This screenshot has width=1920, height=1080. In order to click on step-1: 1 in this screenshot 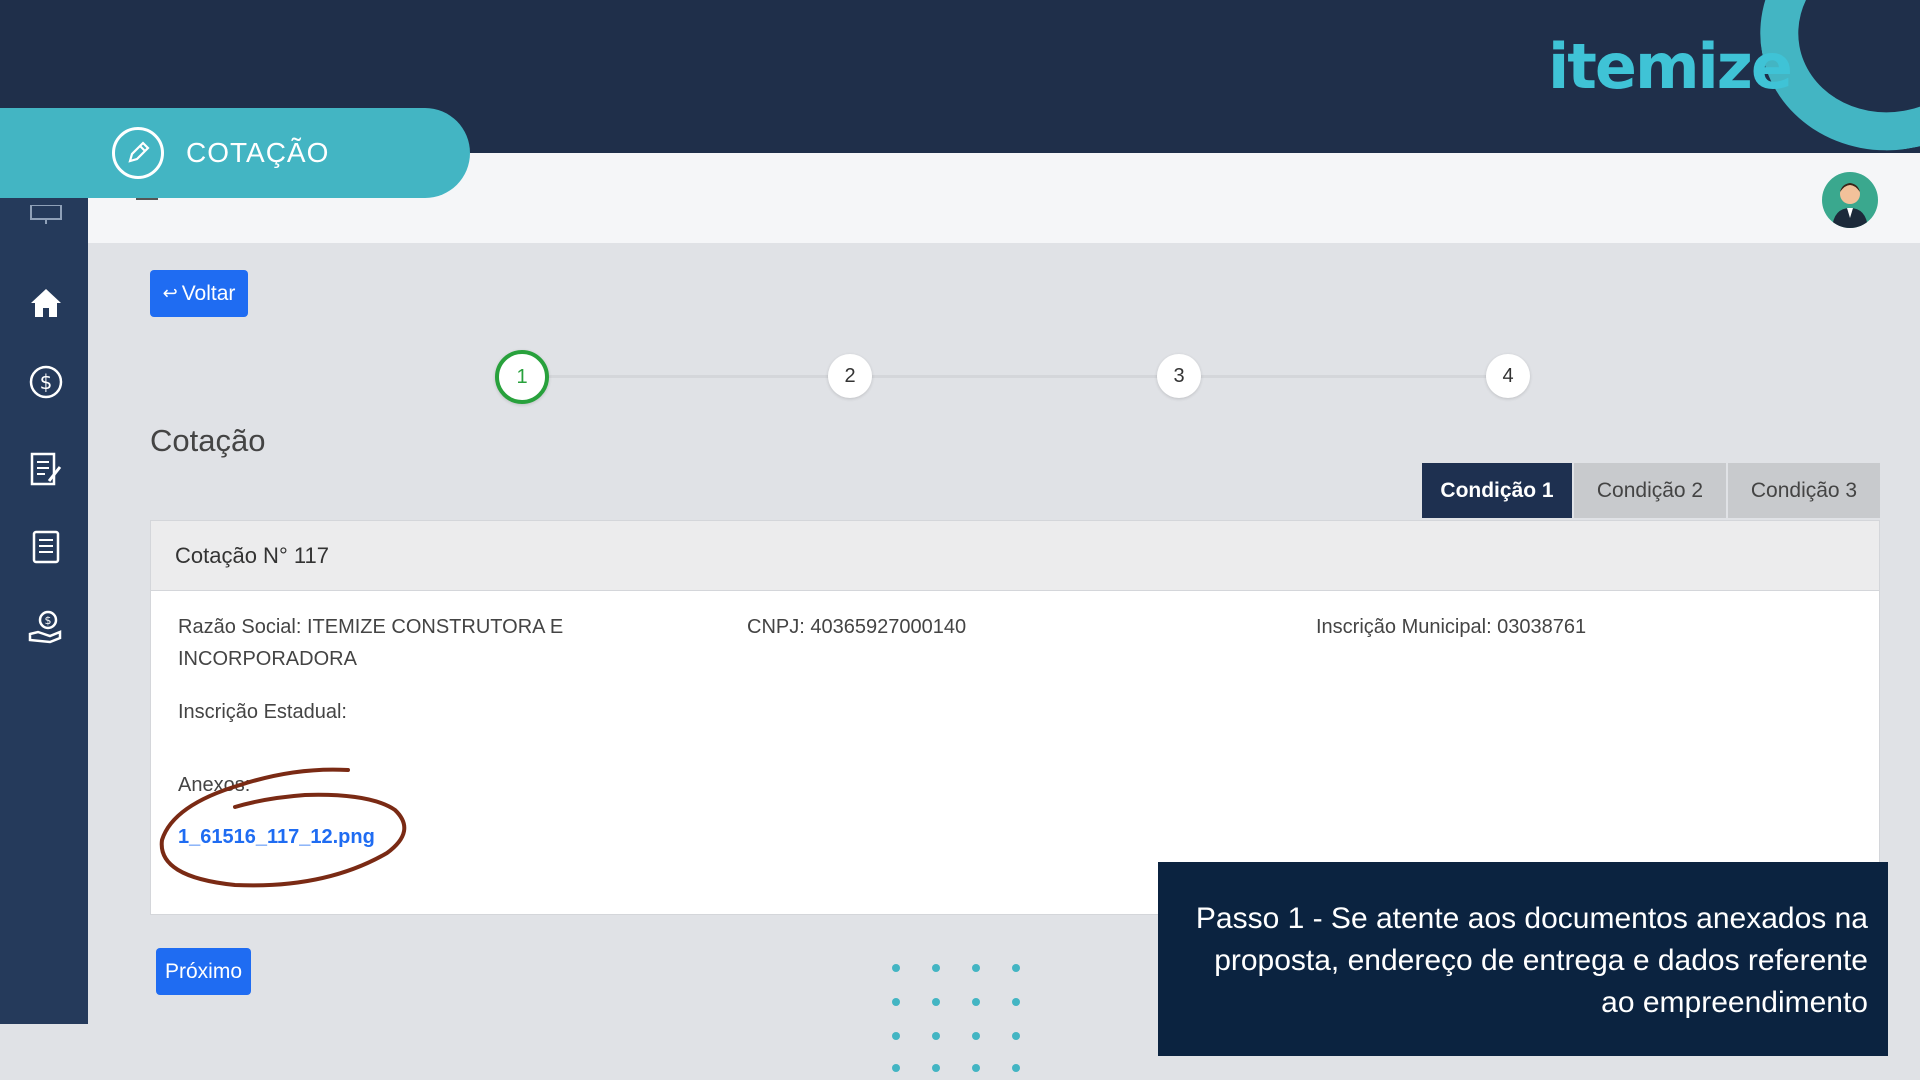, I will do `click(522, 377)`.